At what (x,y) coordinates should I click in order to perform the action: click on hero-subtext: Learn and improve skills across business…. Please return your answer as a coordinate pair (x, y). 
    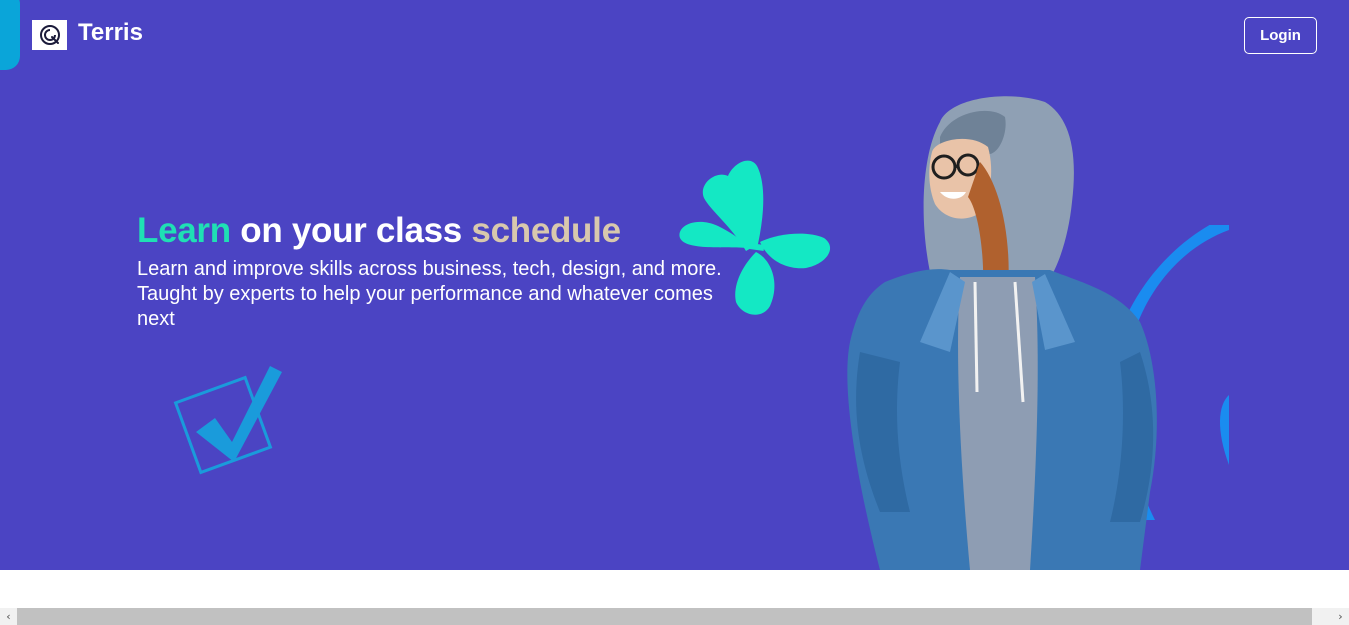
    Looking at the image, I should click on (429, 294).